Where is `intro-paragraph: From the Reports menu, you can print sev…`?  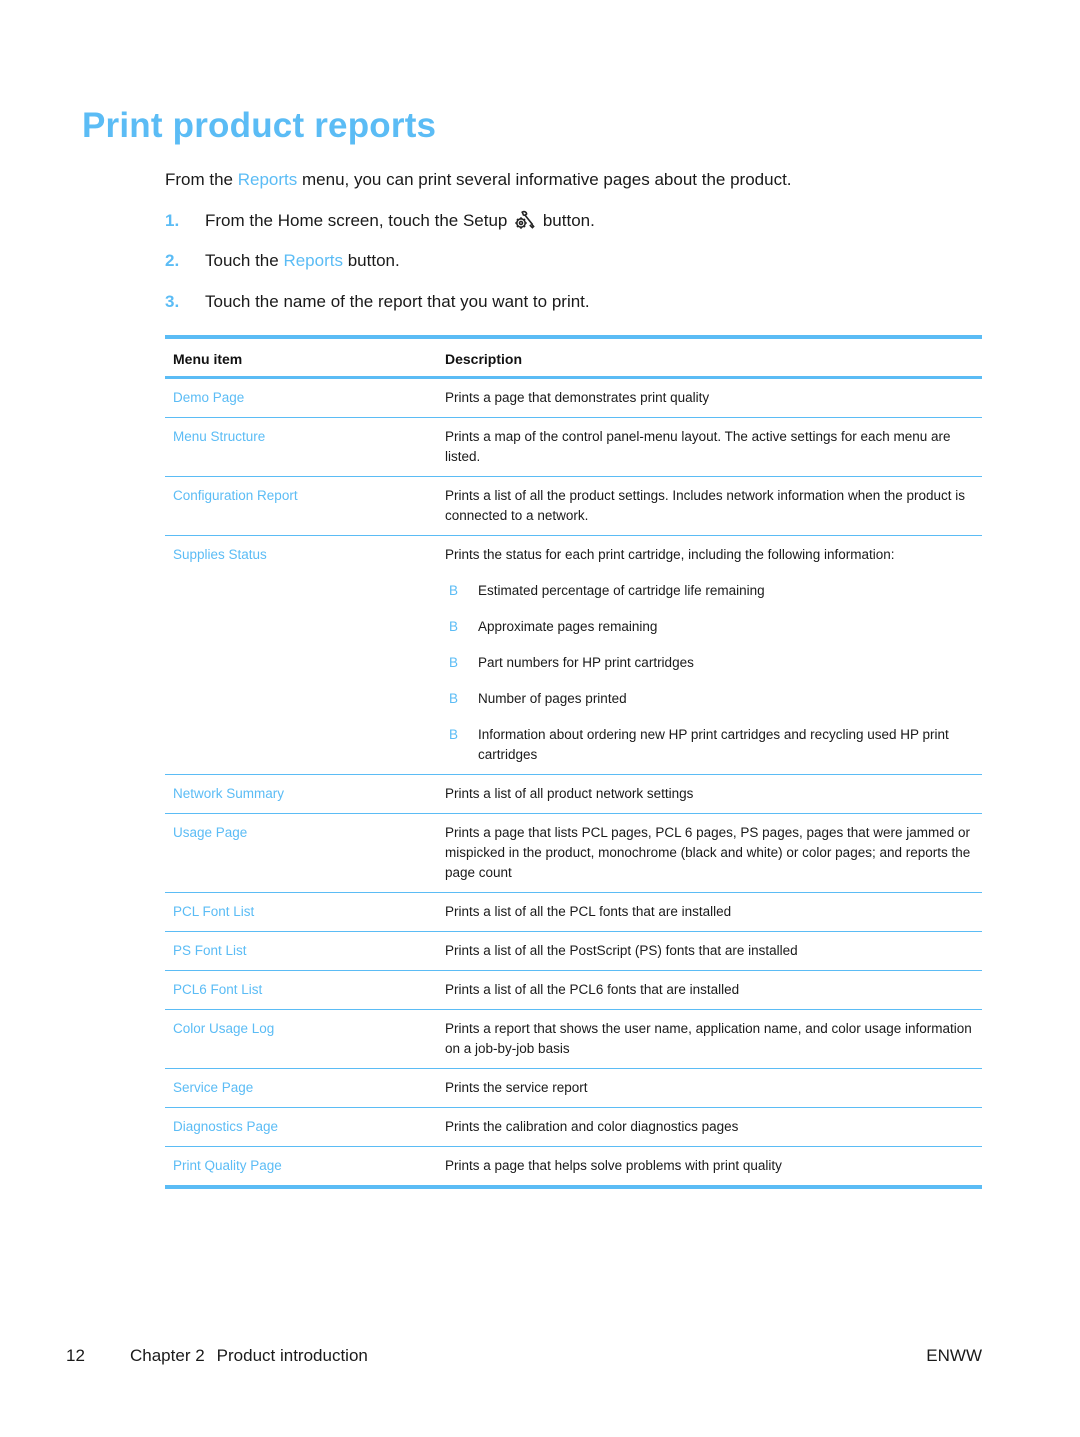 intro-paragraph: From the Reports menu, you can print sev… is located at coordinates (478, 180).